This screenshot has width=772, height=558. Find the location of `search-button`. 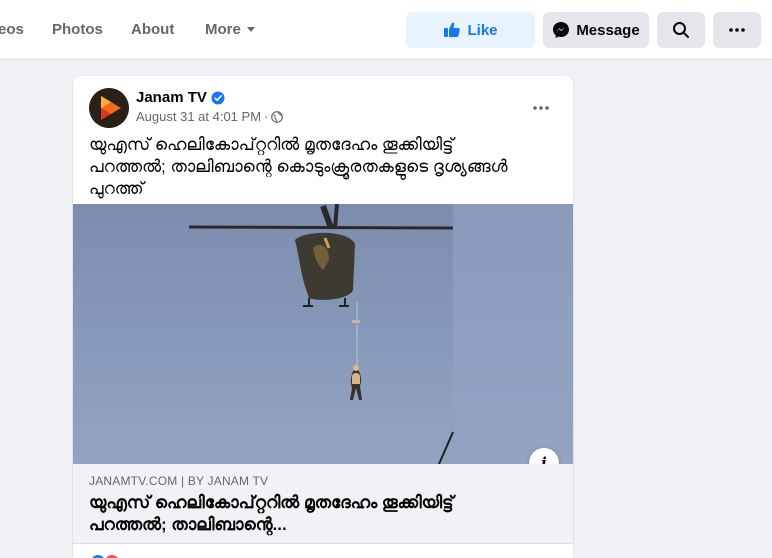

search-button is located at coordinates (681, 30).